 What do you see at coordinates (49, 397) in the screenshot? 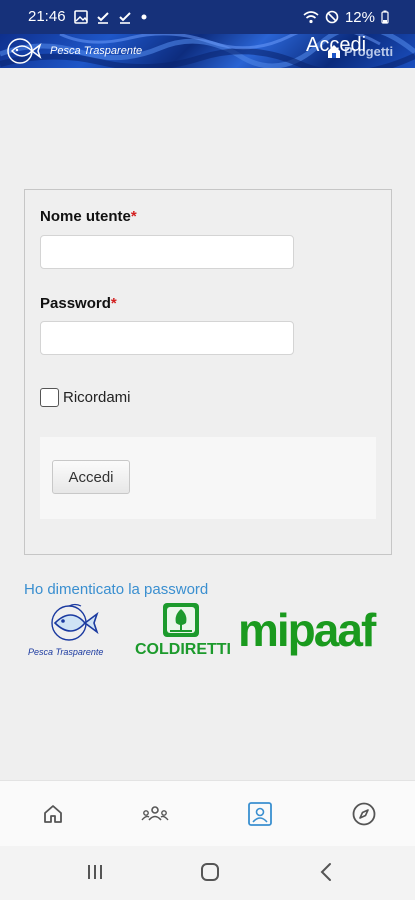
I see `remember-checkbox` at bounding box center [49, 397].